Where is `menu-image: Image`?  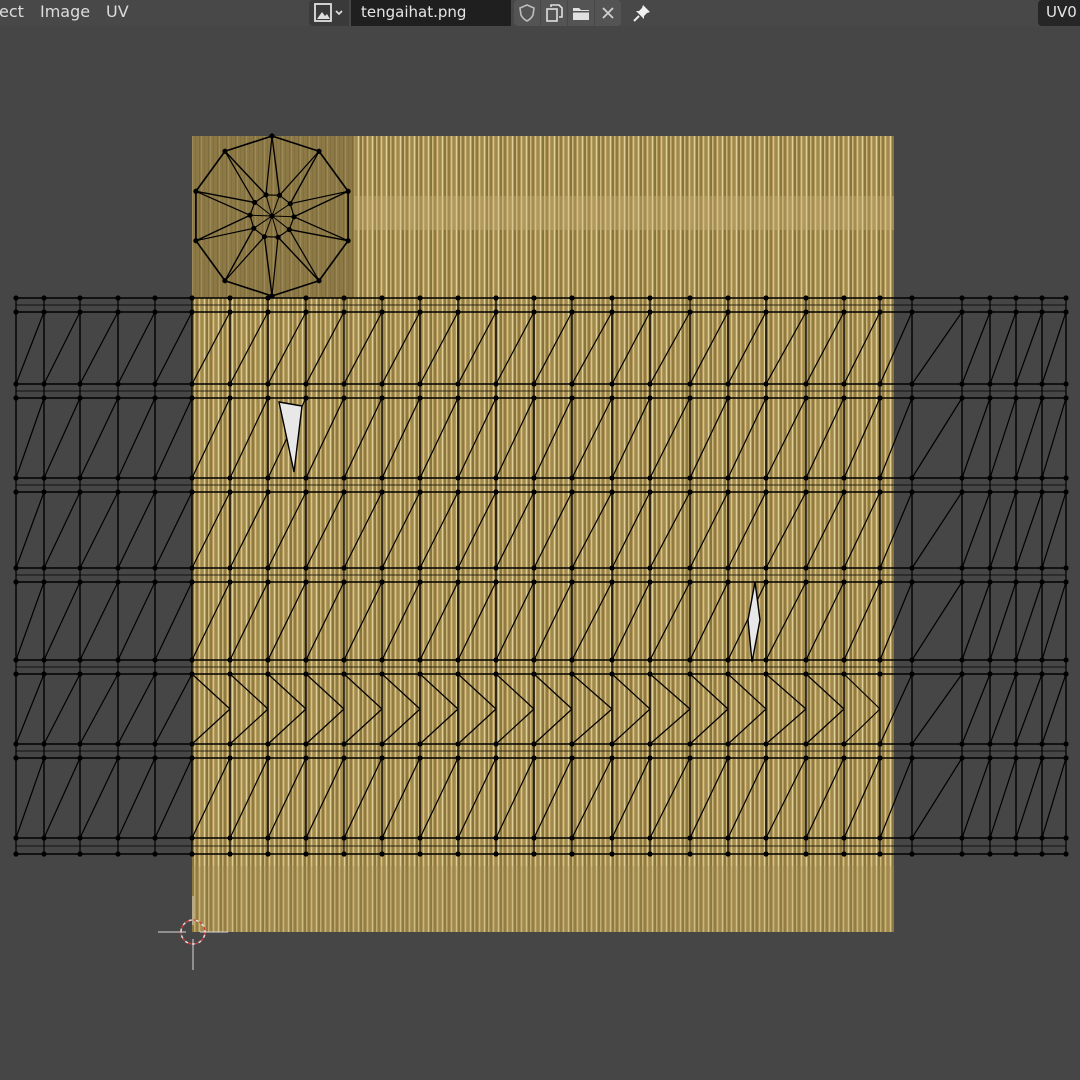
menu-image: Image is located at coordinates (65, 12).